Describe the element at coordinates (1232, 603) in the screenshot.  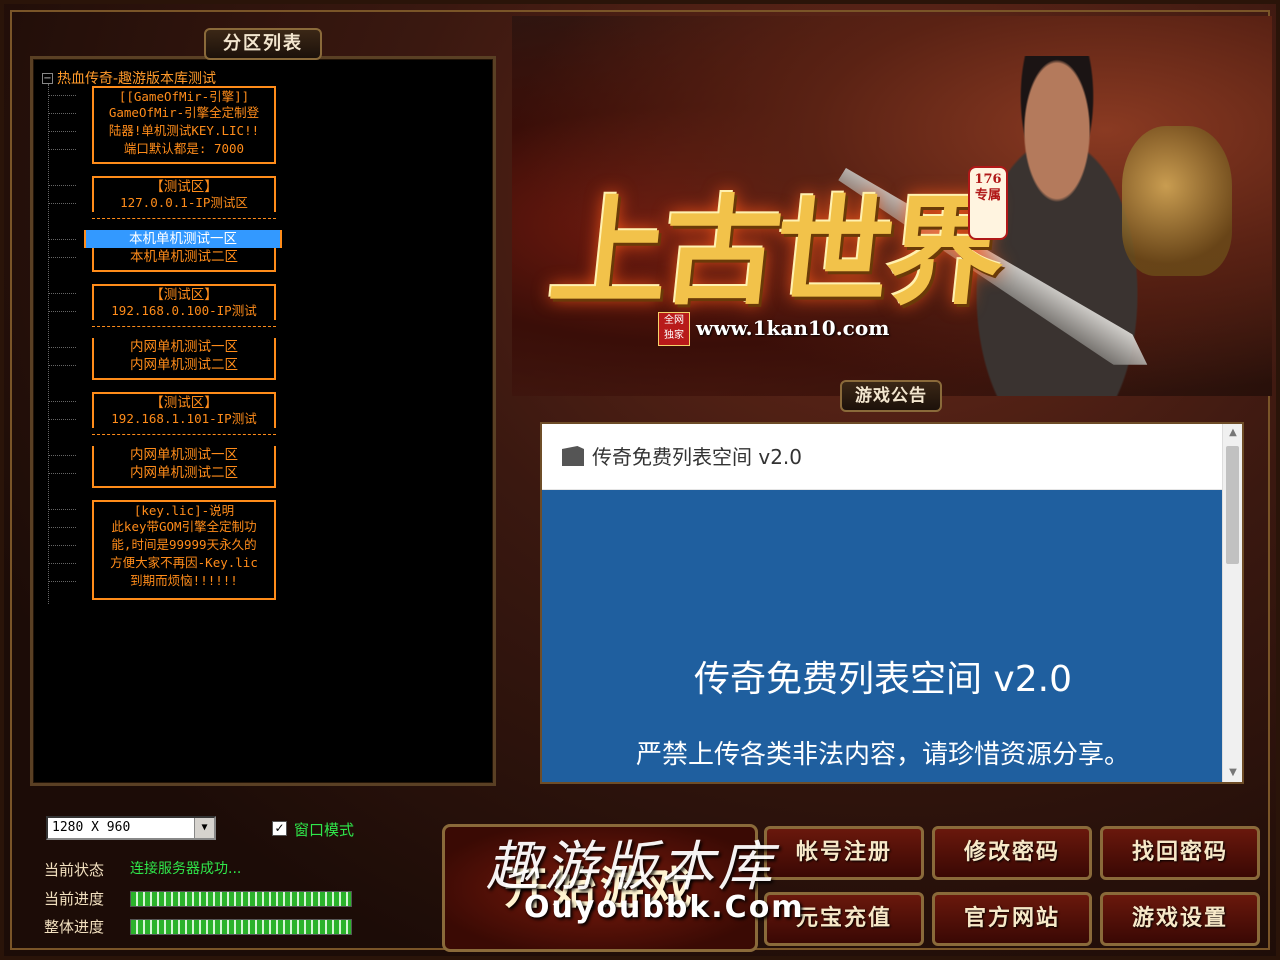
I see `notice-scrollbar: ▲ ▼` at that location.